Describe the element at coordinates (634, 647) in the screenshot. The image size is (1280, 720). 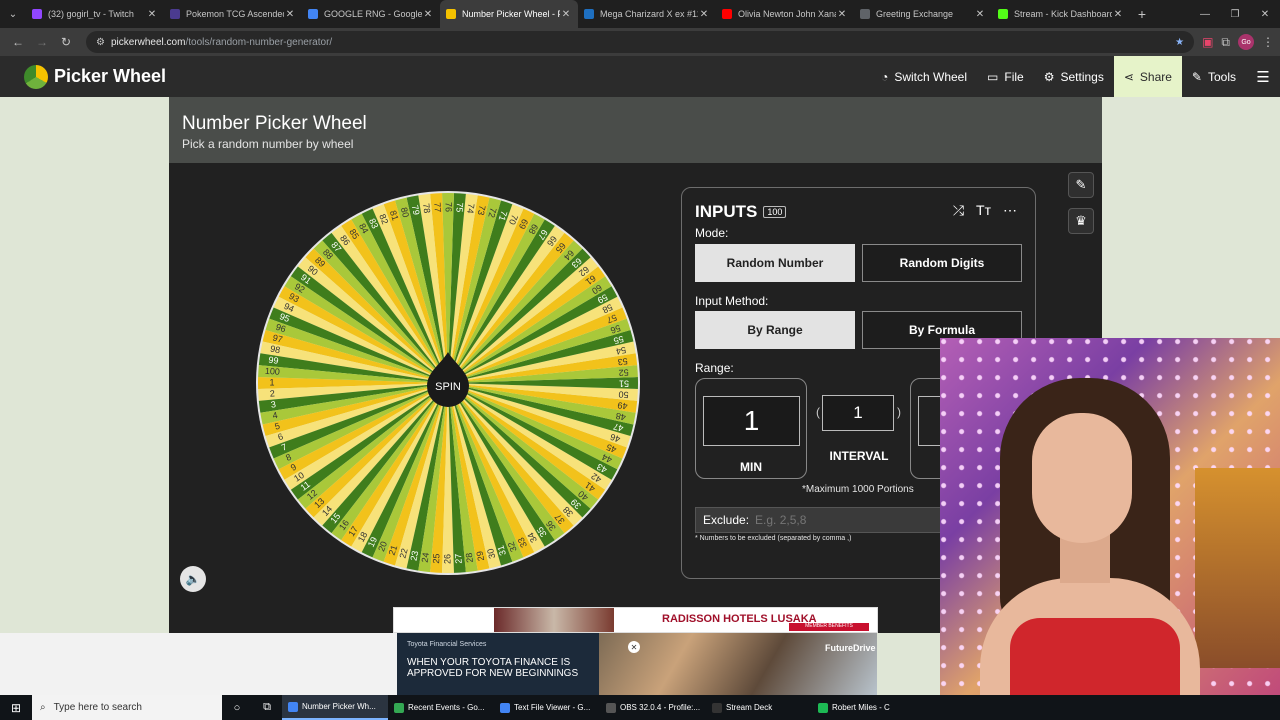
I see `ad-close-icon: ✕` at that location.